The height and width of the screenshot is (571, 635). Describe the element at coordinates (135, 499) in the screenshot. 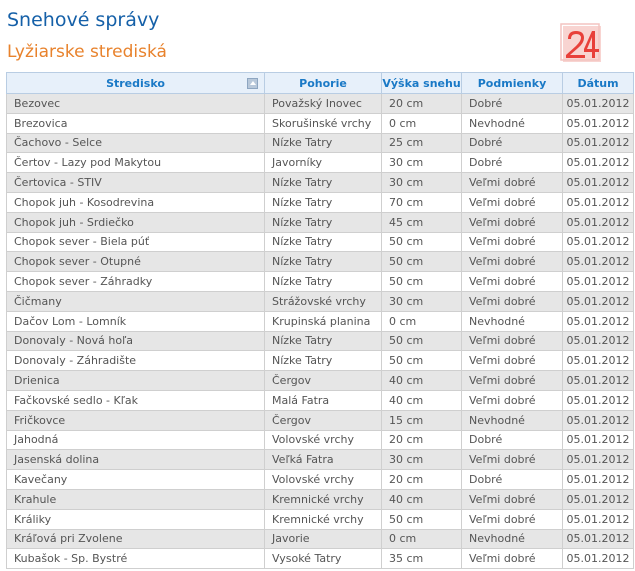

I see `cell-resort-name: Krahule` at that location.